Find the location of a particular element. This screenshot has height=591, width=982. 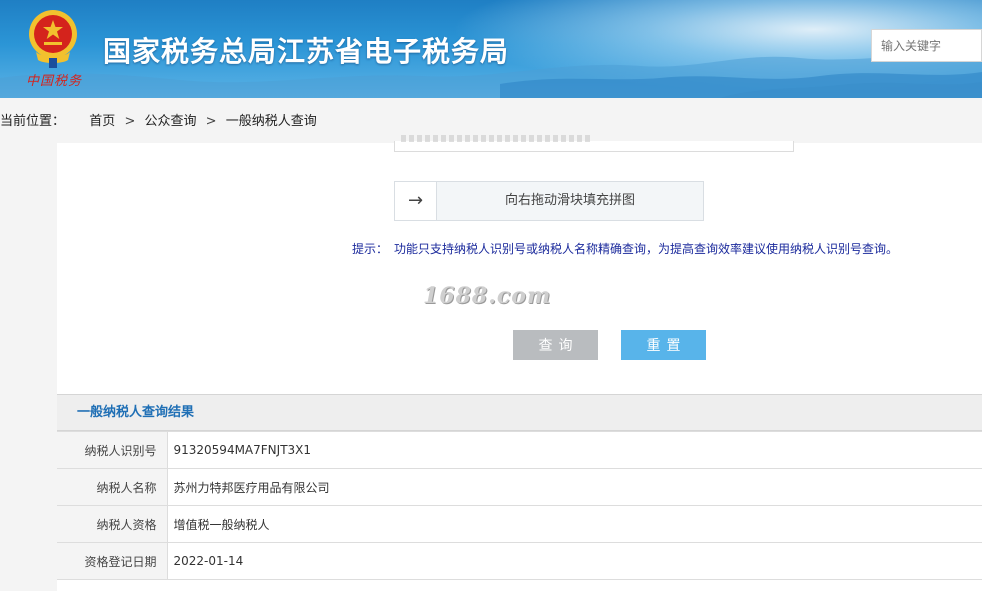

result-label: 纳税人识别号 is located at coordinates (112, 450).